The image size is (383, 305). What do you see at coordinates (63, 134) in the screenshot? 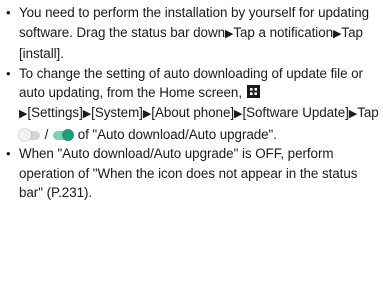
I see `toggle-on-icon` at bounding box center [63, 134].